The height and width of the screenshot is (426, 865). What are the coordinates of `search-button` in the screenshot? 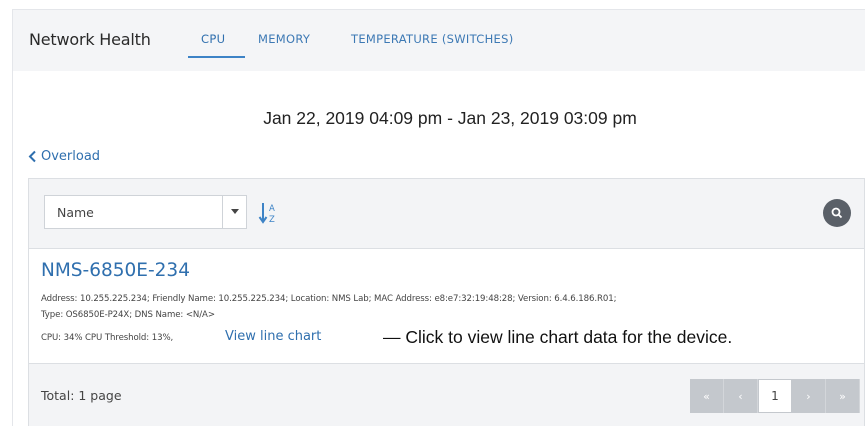 It's located at (837, 213).